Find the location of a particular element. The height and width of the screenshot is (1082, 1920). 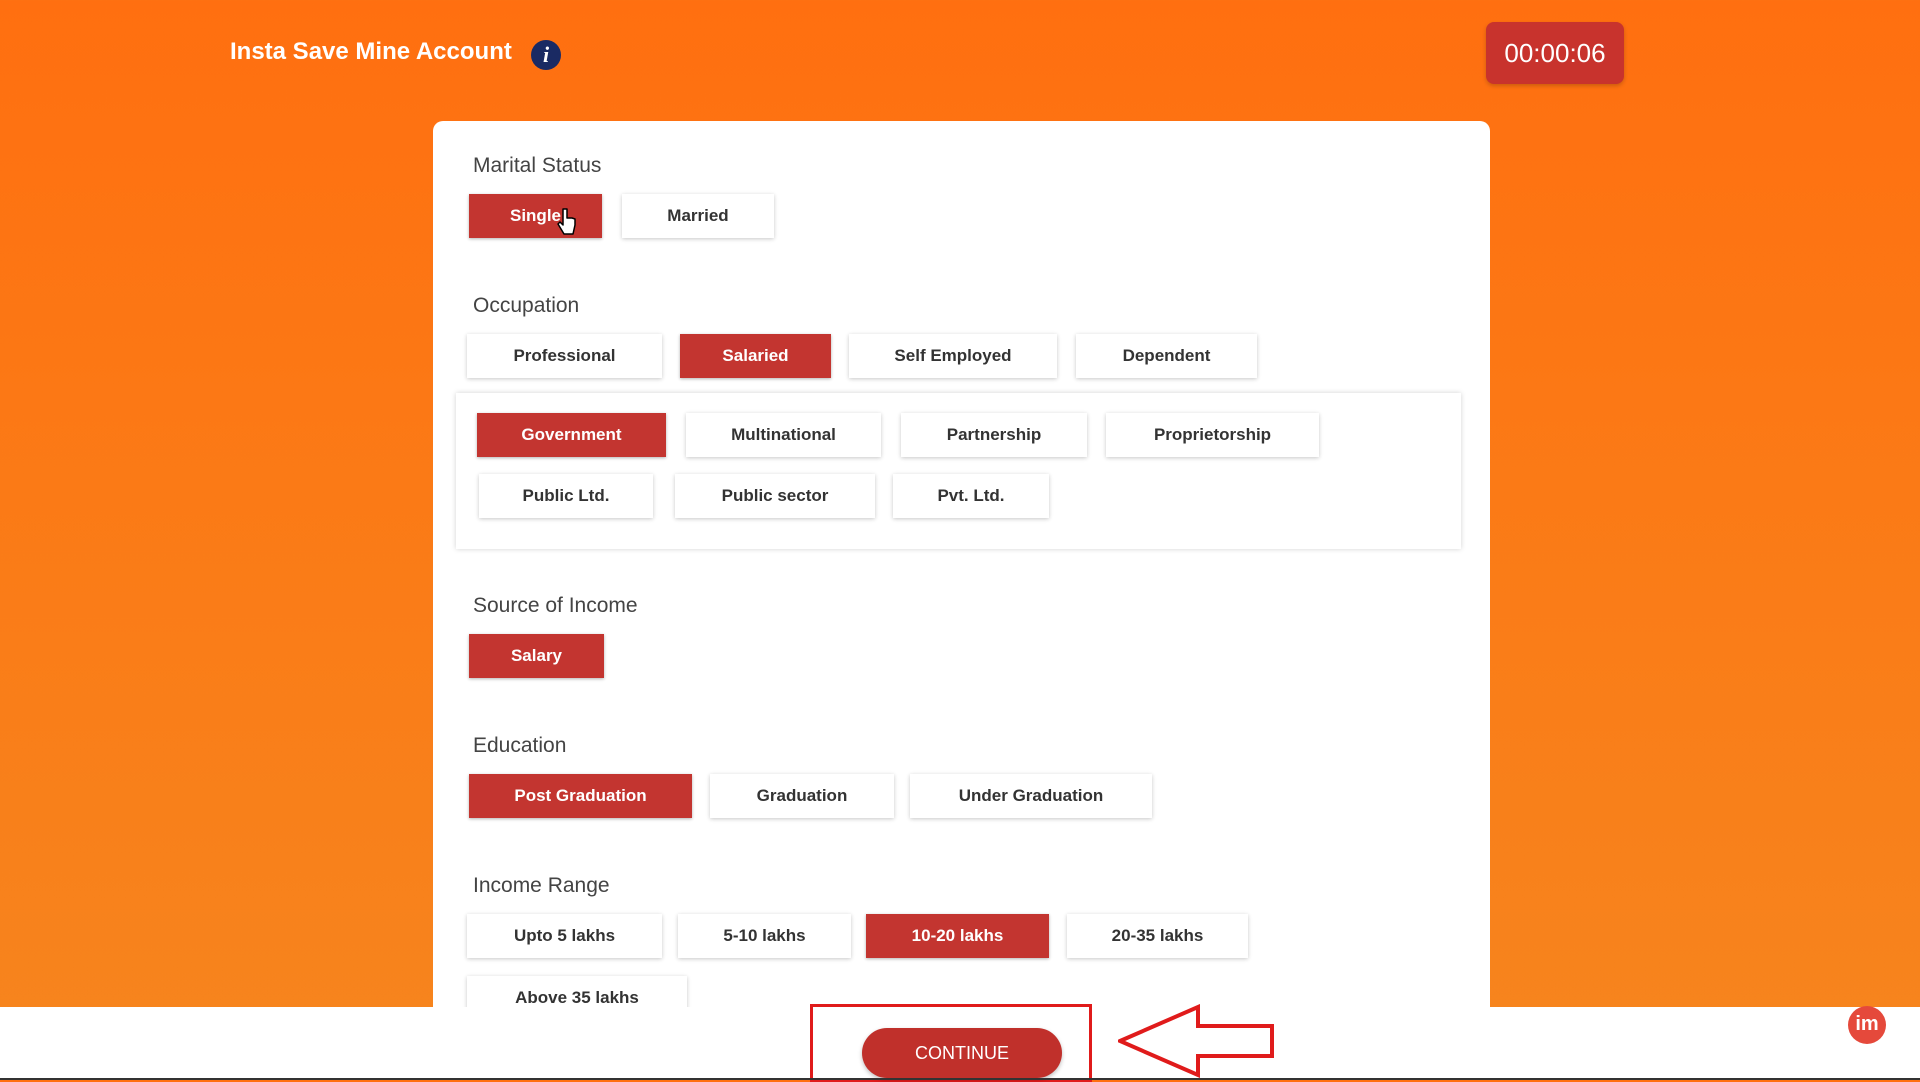

option-graduation: Graduation is located at coordinates (802, 796).